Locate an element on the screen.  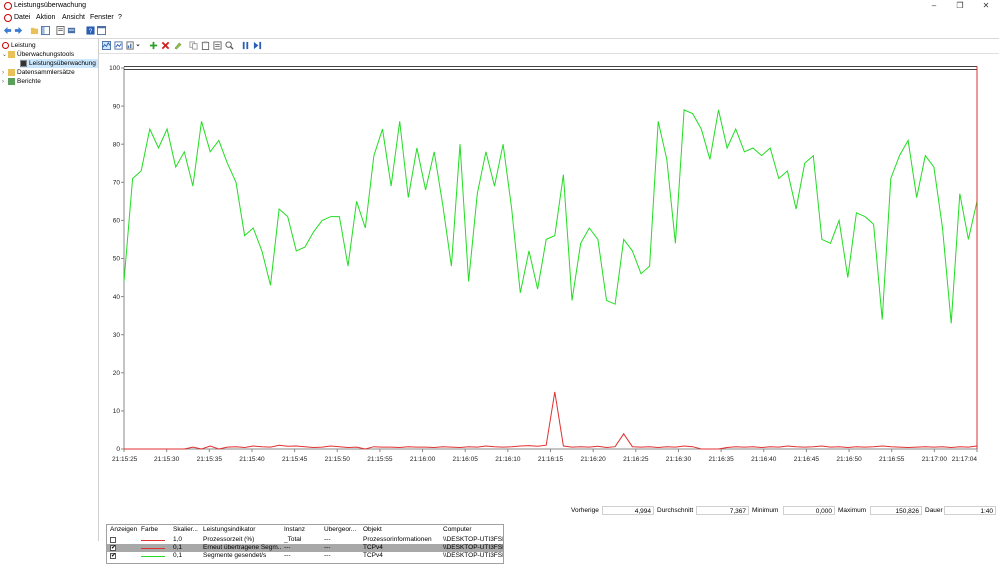
tree-item-ueberwachungstools: ⌄ Überwachungstools is located at coordinates (38, 54).